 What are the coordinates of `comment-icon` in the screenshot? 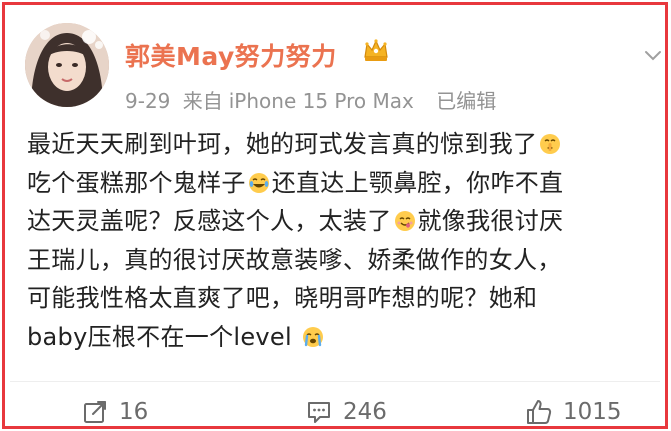 It's located at (319, 412).